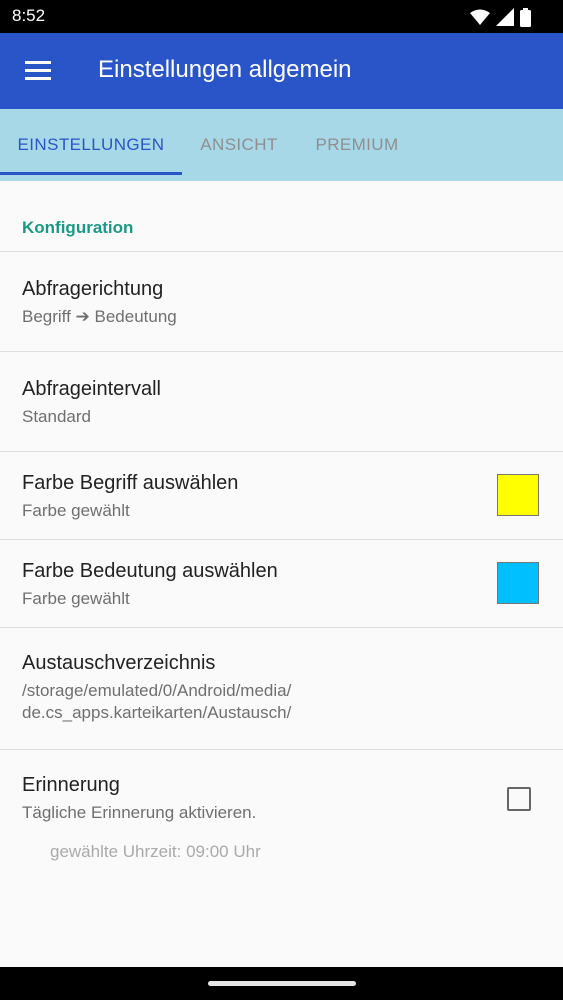 This screenshot has height=1000, width=563. What do you see at coordinates (281, 583) in the screenshot?
I see `pref-meaning-color: Farbe Bedeutung auswählen Farbe gewählt` at bounding box center [281, 583].